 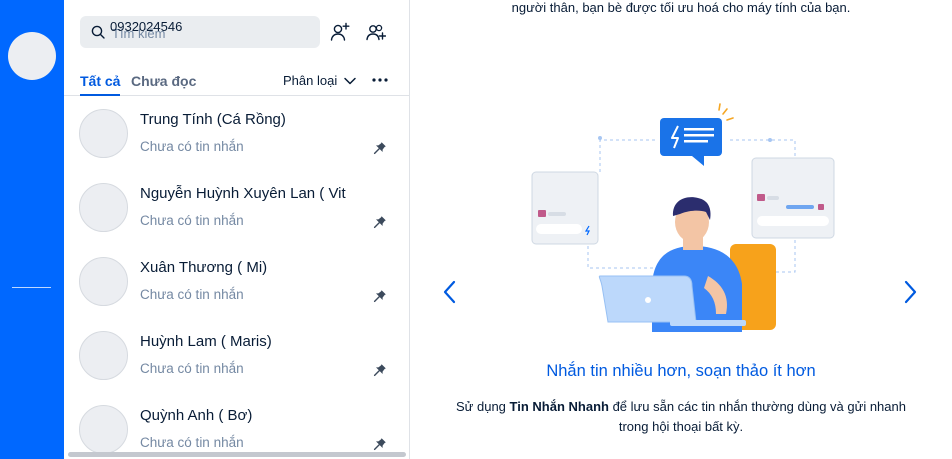 I want to click on conversation-item: Trung Tính (Cá Rồng) Chưa có tin nhắn, so click(x=237, y=134).